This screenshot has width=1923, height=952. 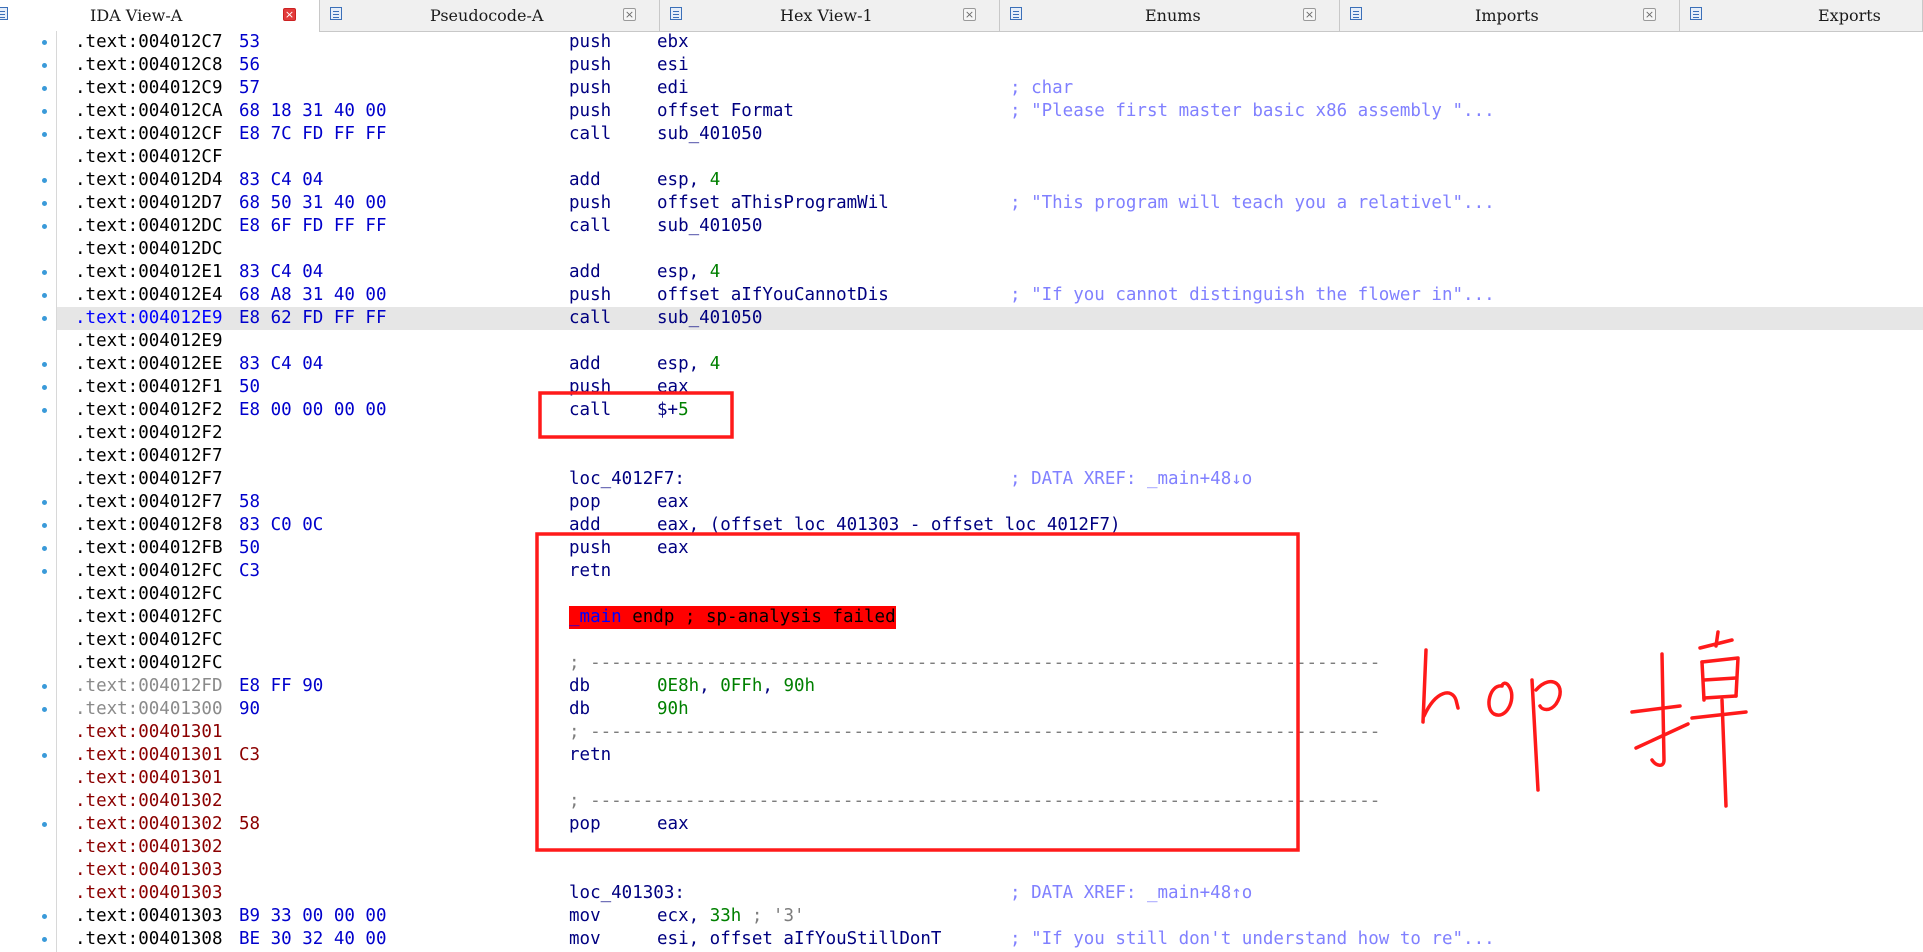 I want to click on listing-gutter, so click(x=28, y=491).